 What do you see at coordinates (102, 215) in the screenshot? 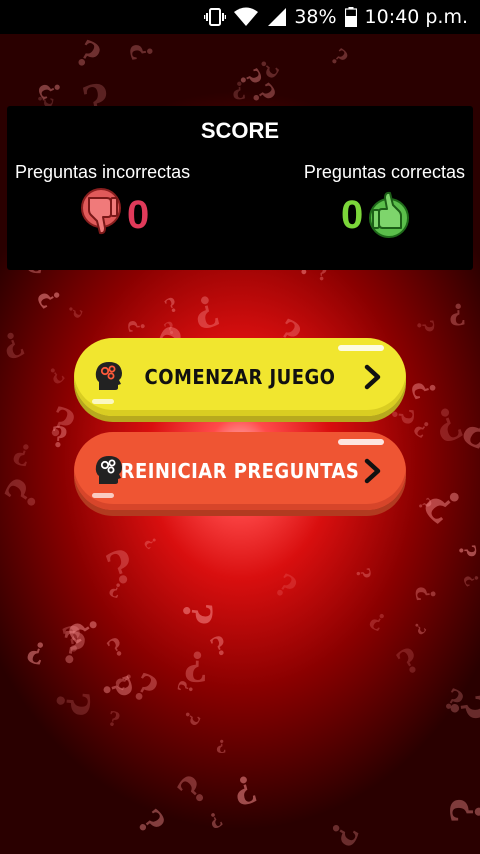
I see `thumbs-down-icon` at bounding box center [102, 215].